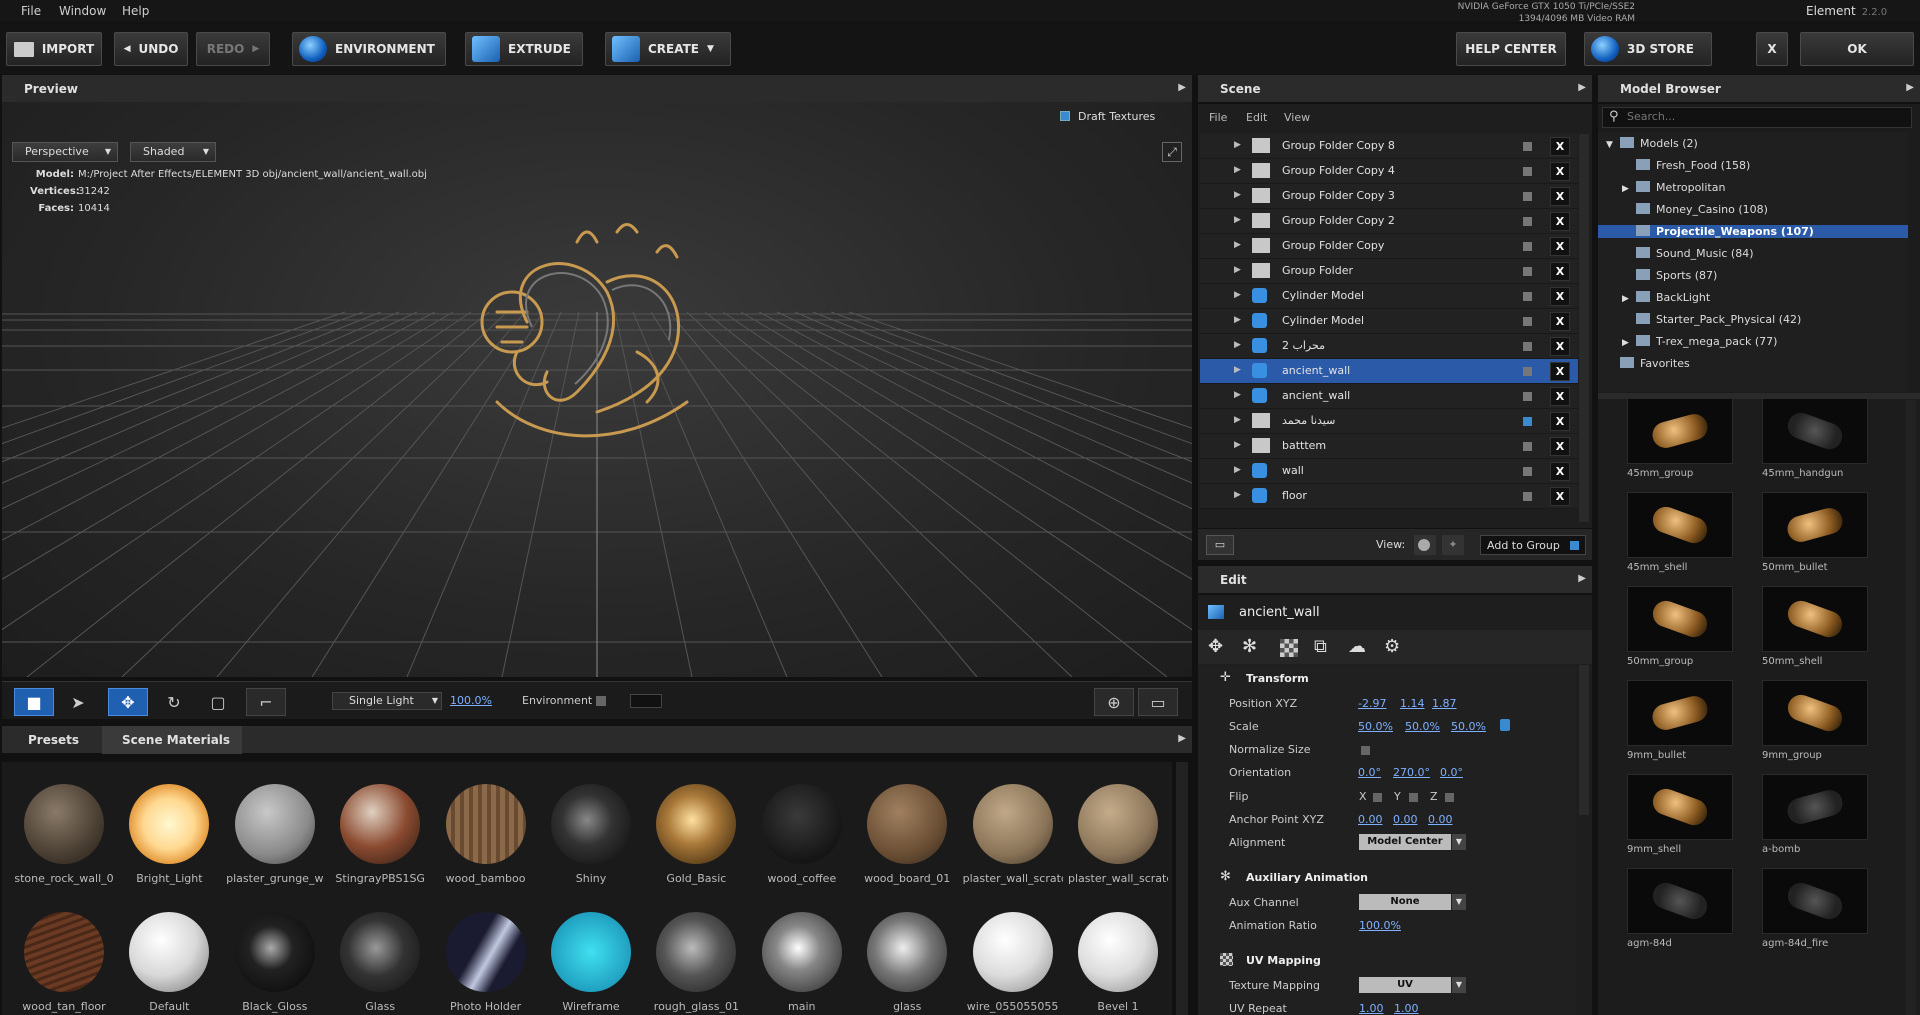 The width and height of the screenshot is (1920, 1015). I want to click on normalize-checkbox, so click(1365, 750).